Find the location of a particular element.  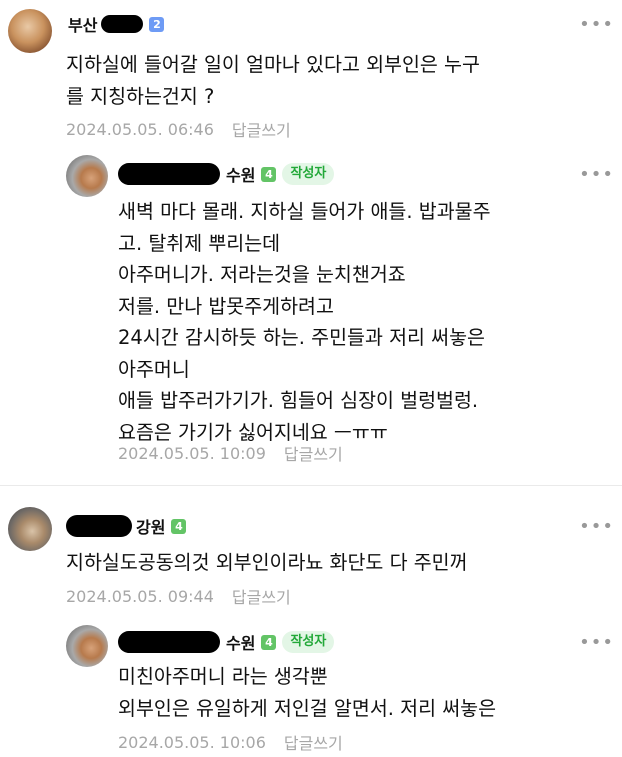

author-name: 강원 is located at coordinates (150, 526).